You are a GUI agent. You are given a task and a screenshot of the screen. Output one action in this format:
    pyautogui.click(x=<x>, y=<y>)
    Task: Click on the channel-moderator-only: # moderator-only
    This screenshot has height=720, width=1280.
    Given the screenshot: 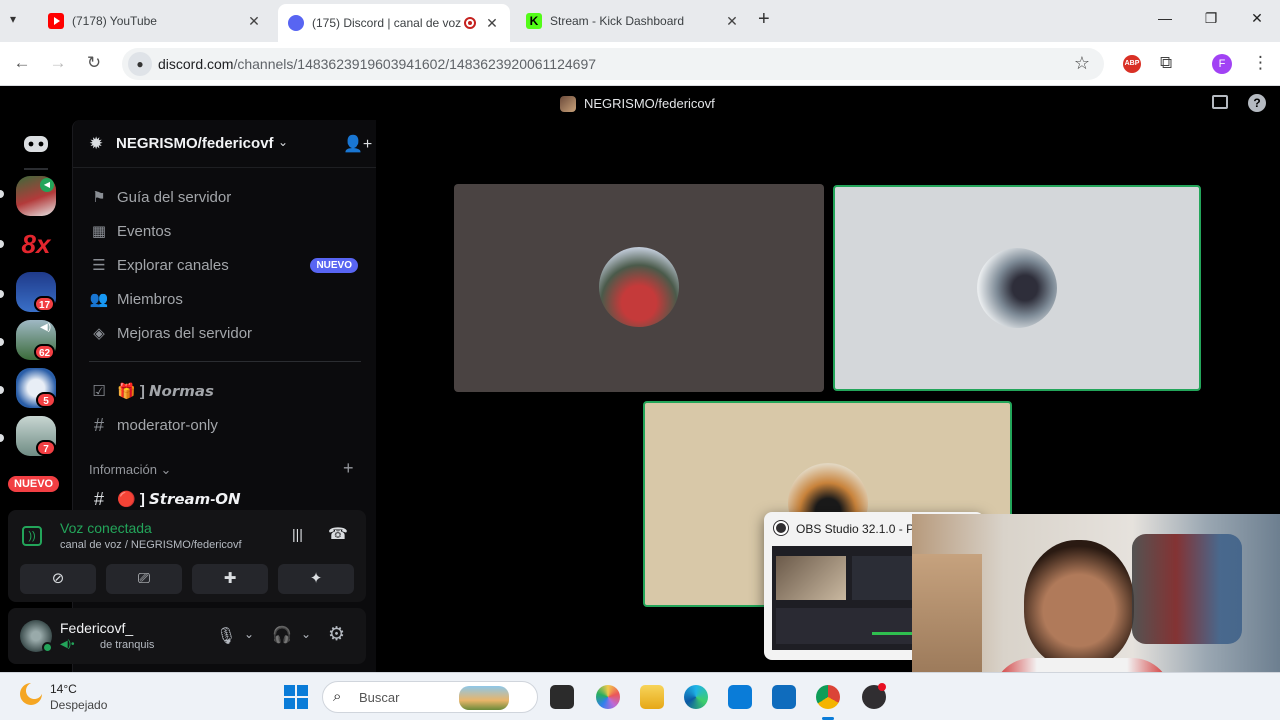 What is the action you would take?
    pyautogui.click(x=153, y=425)
    